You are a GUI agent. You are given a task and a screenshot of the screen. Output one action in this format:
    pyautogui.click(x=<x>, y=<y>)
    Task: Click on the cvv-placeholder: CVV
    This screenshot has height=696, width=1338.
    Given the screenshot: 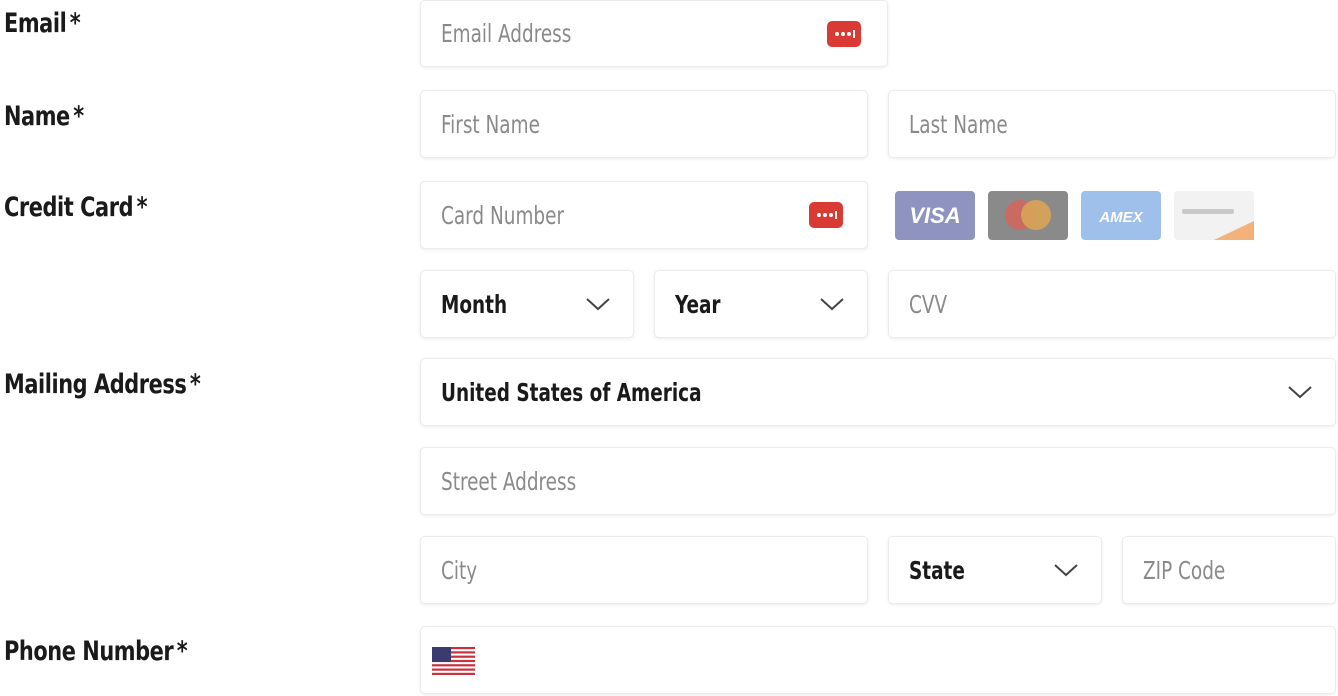 What is the action you would take?
    pyautogui.click(x=928, y=304)
    